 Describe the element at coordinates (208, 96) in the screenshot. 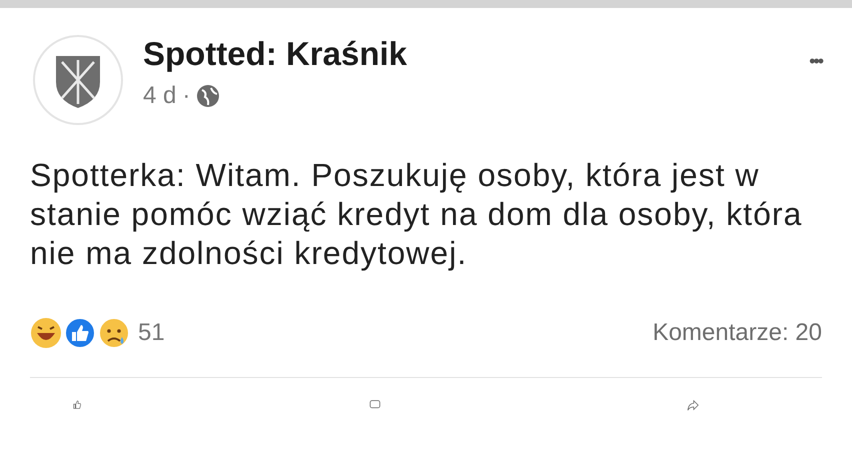

I see `globe-icon` at that location.